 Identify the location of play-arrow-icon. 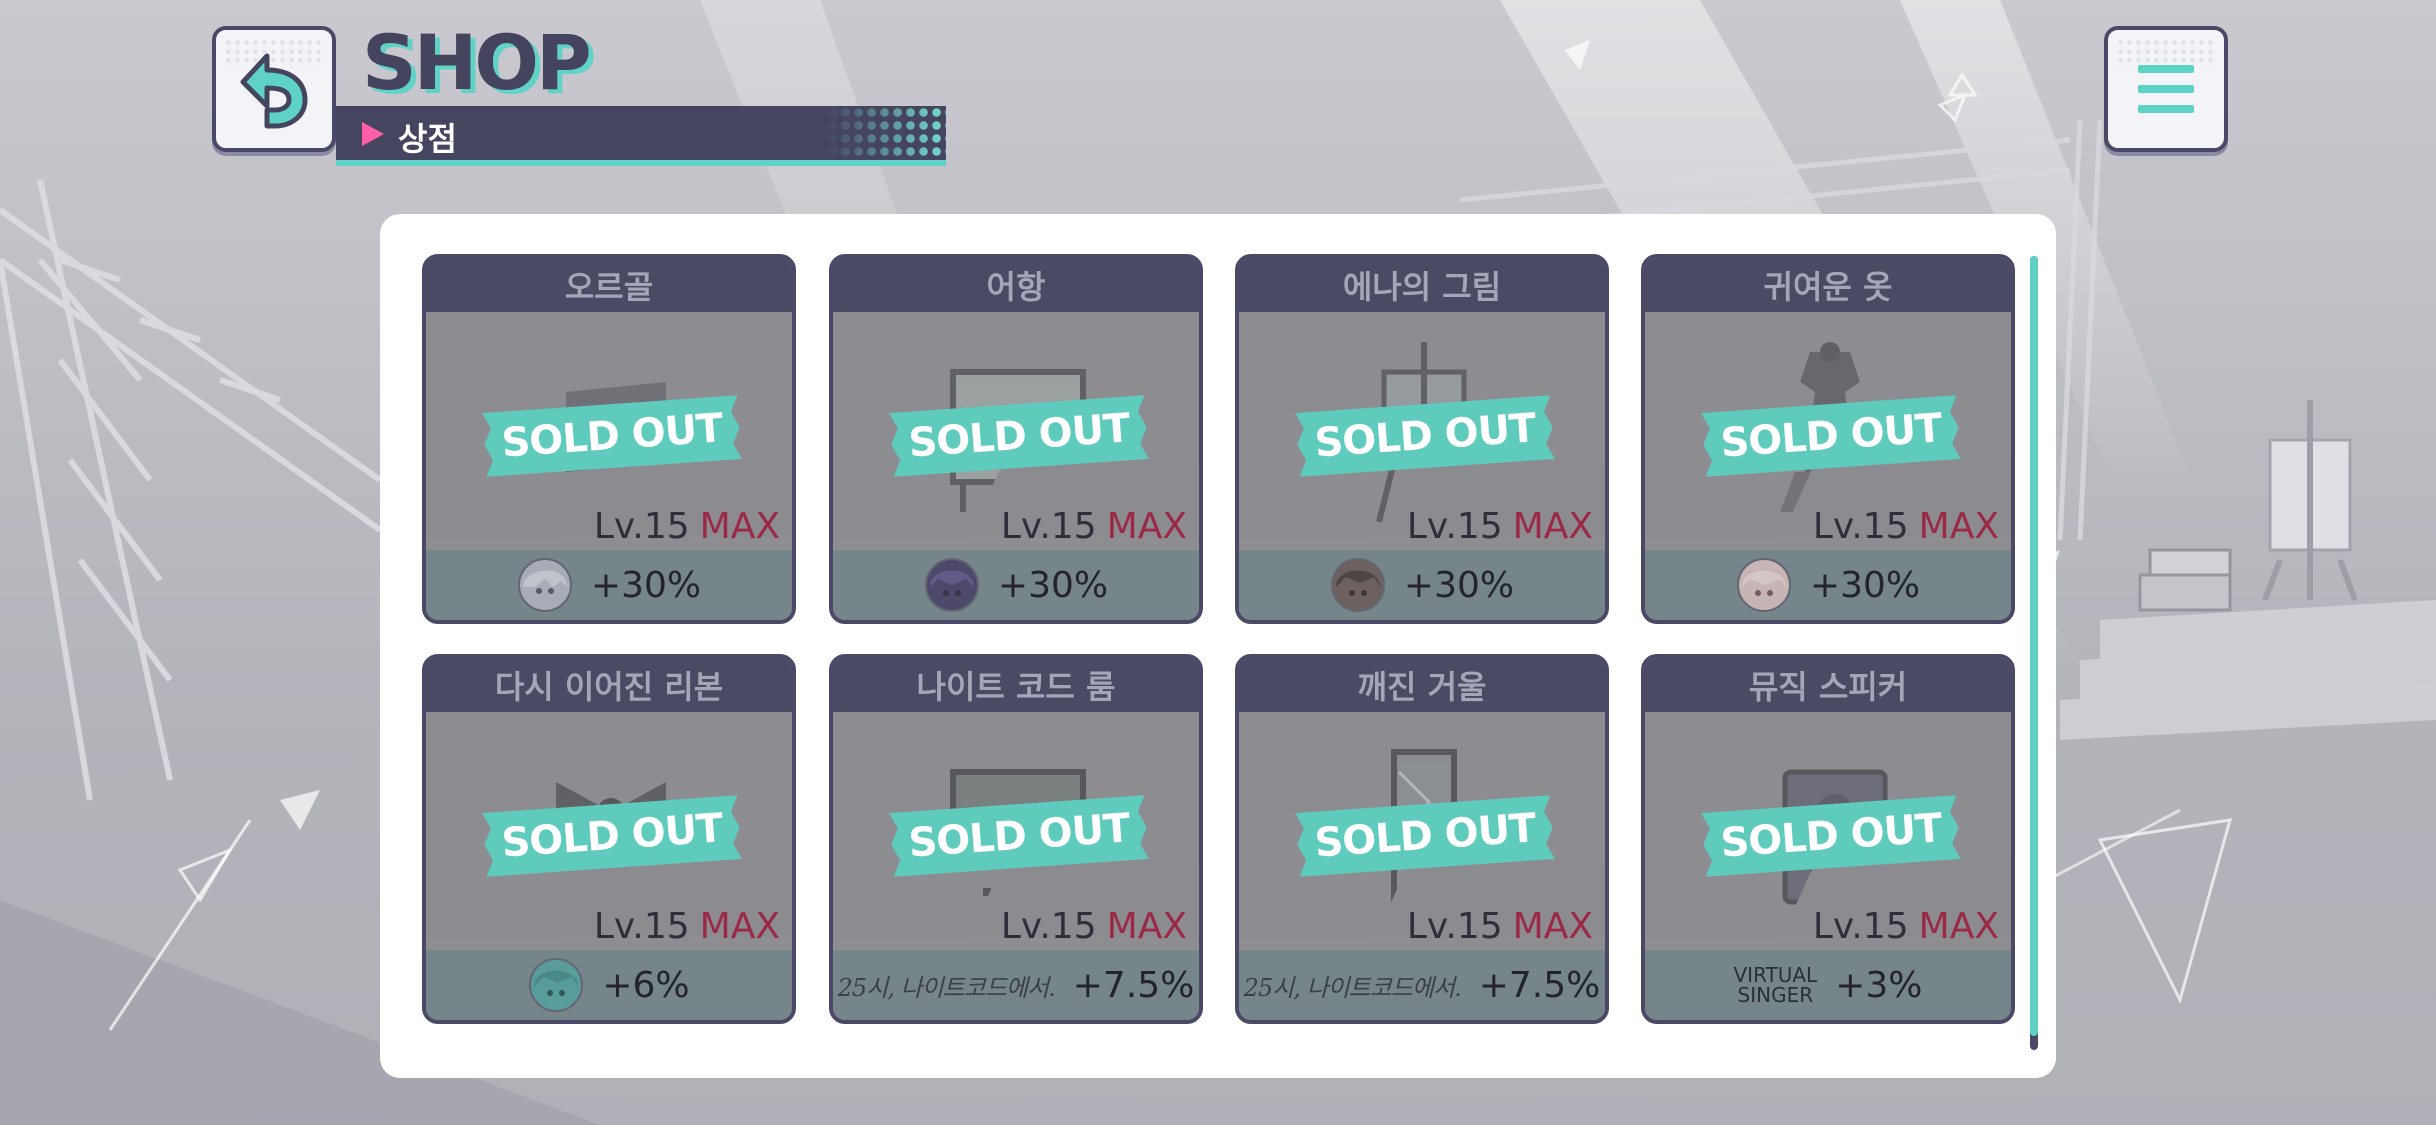
(373, 134).